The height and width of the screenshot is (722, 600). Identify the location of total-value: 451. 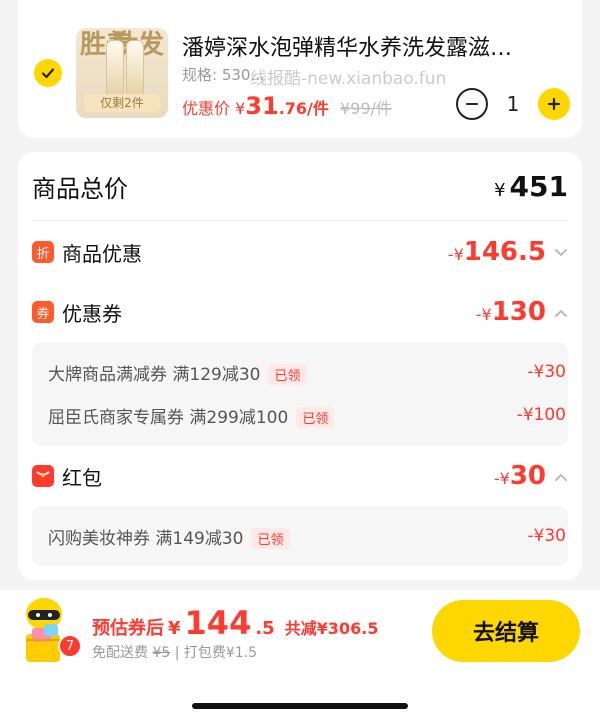
(538, 186).